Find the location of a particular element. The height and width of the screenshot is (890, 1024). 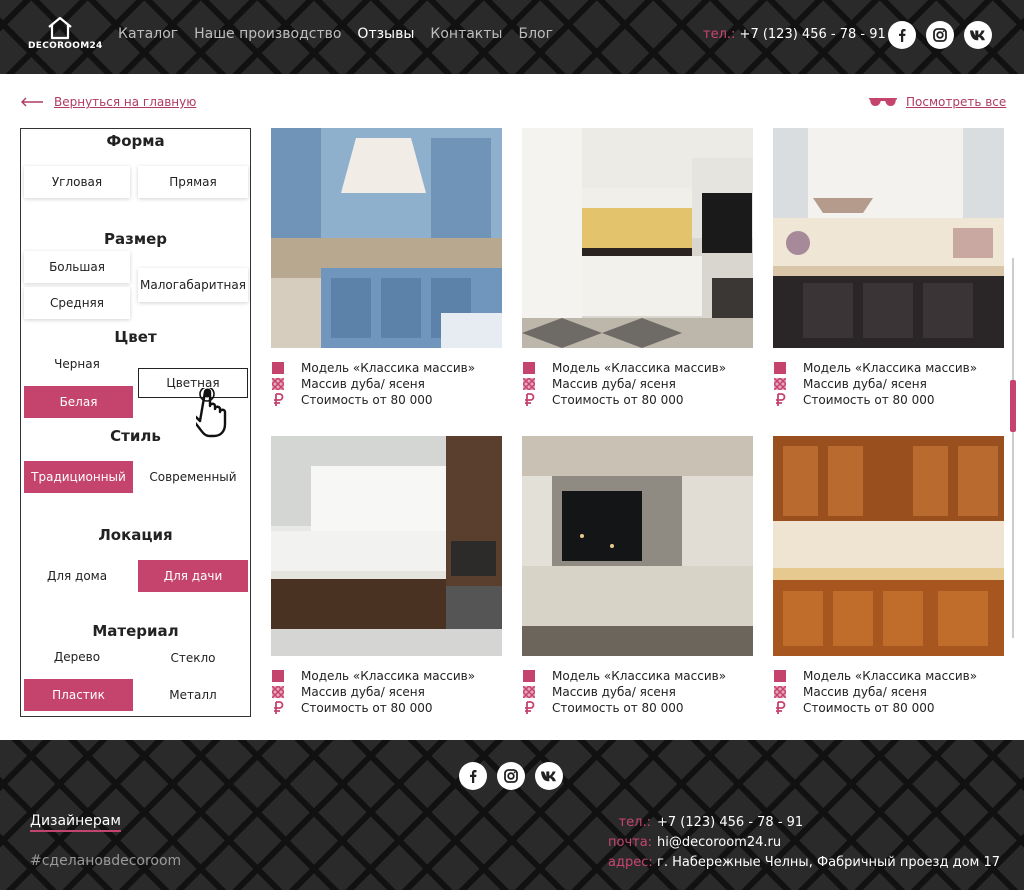

filter-size-compact: Малогабаритная is located at coordinates (193, 285).